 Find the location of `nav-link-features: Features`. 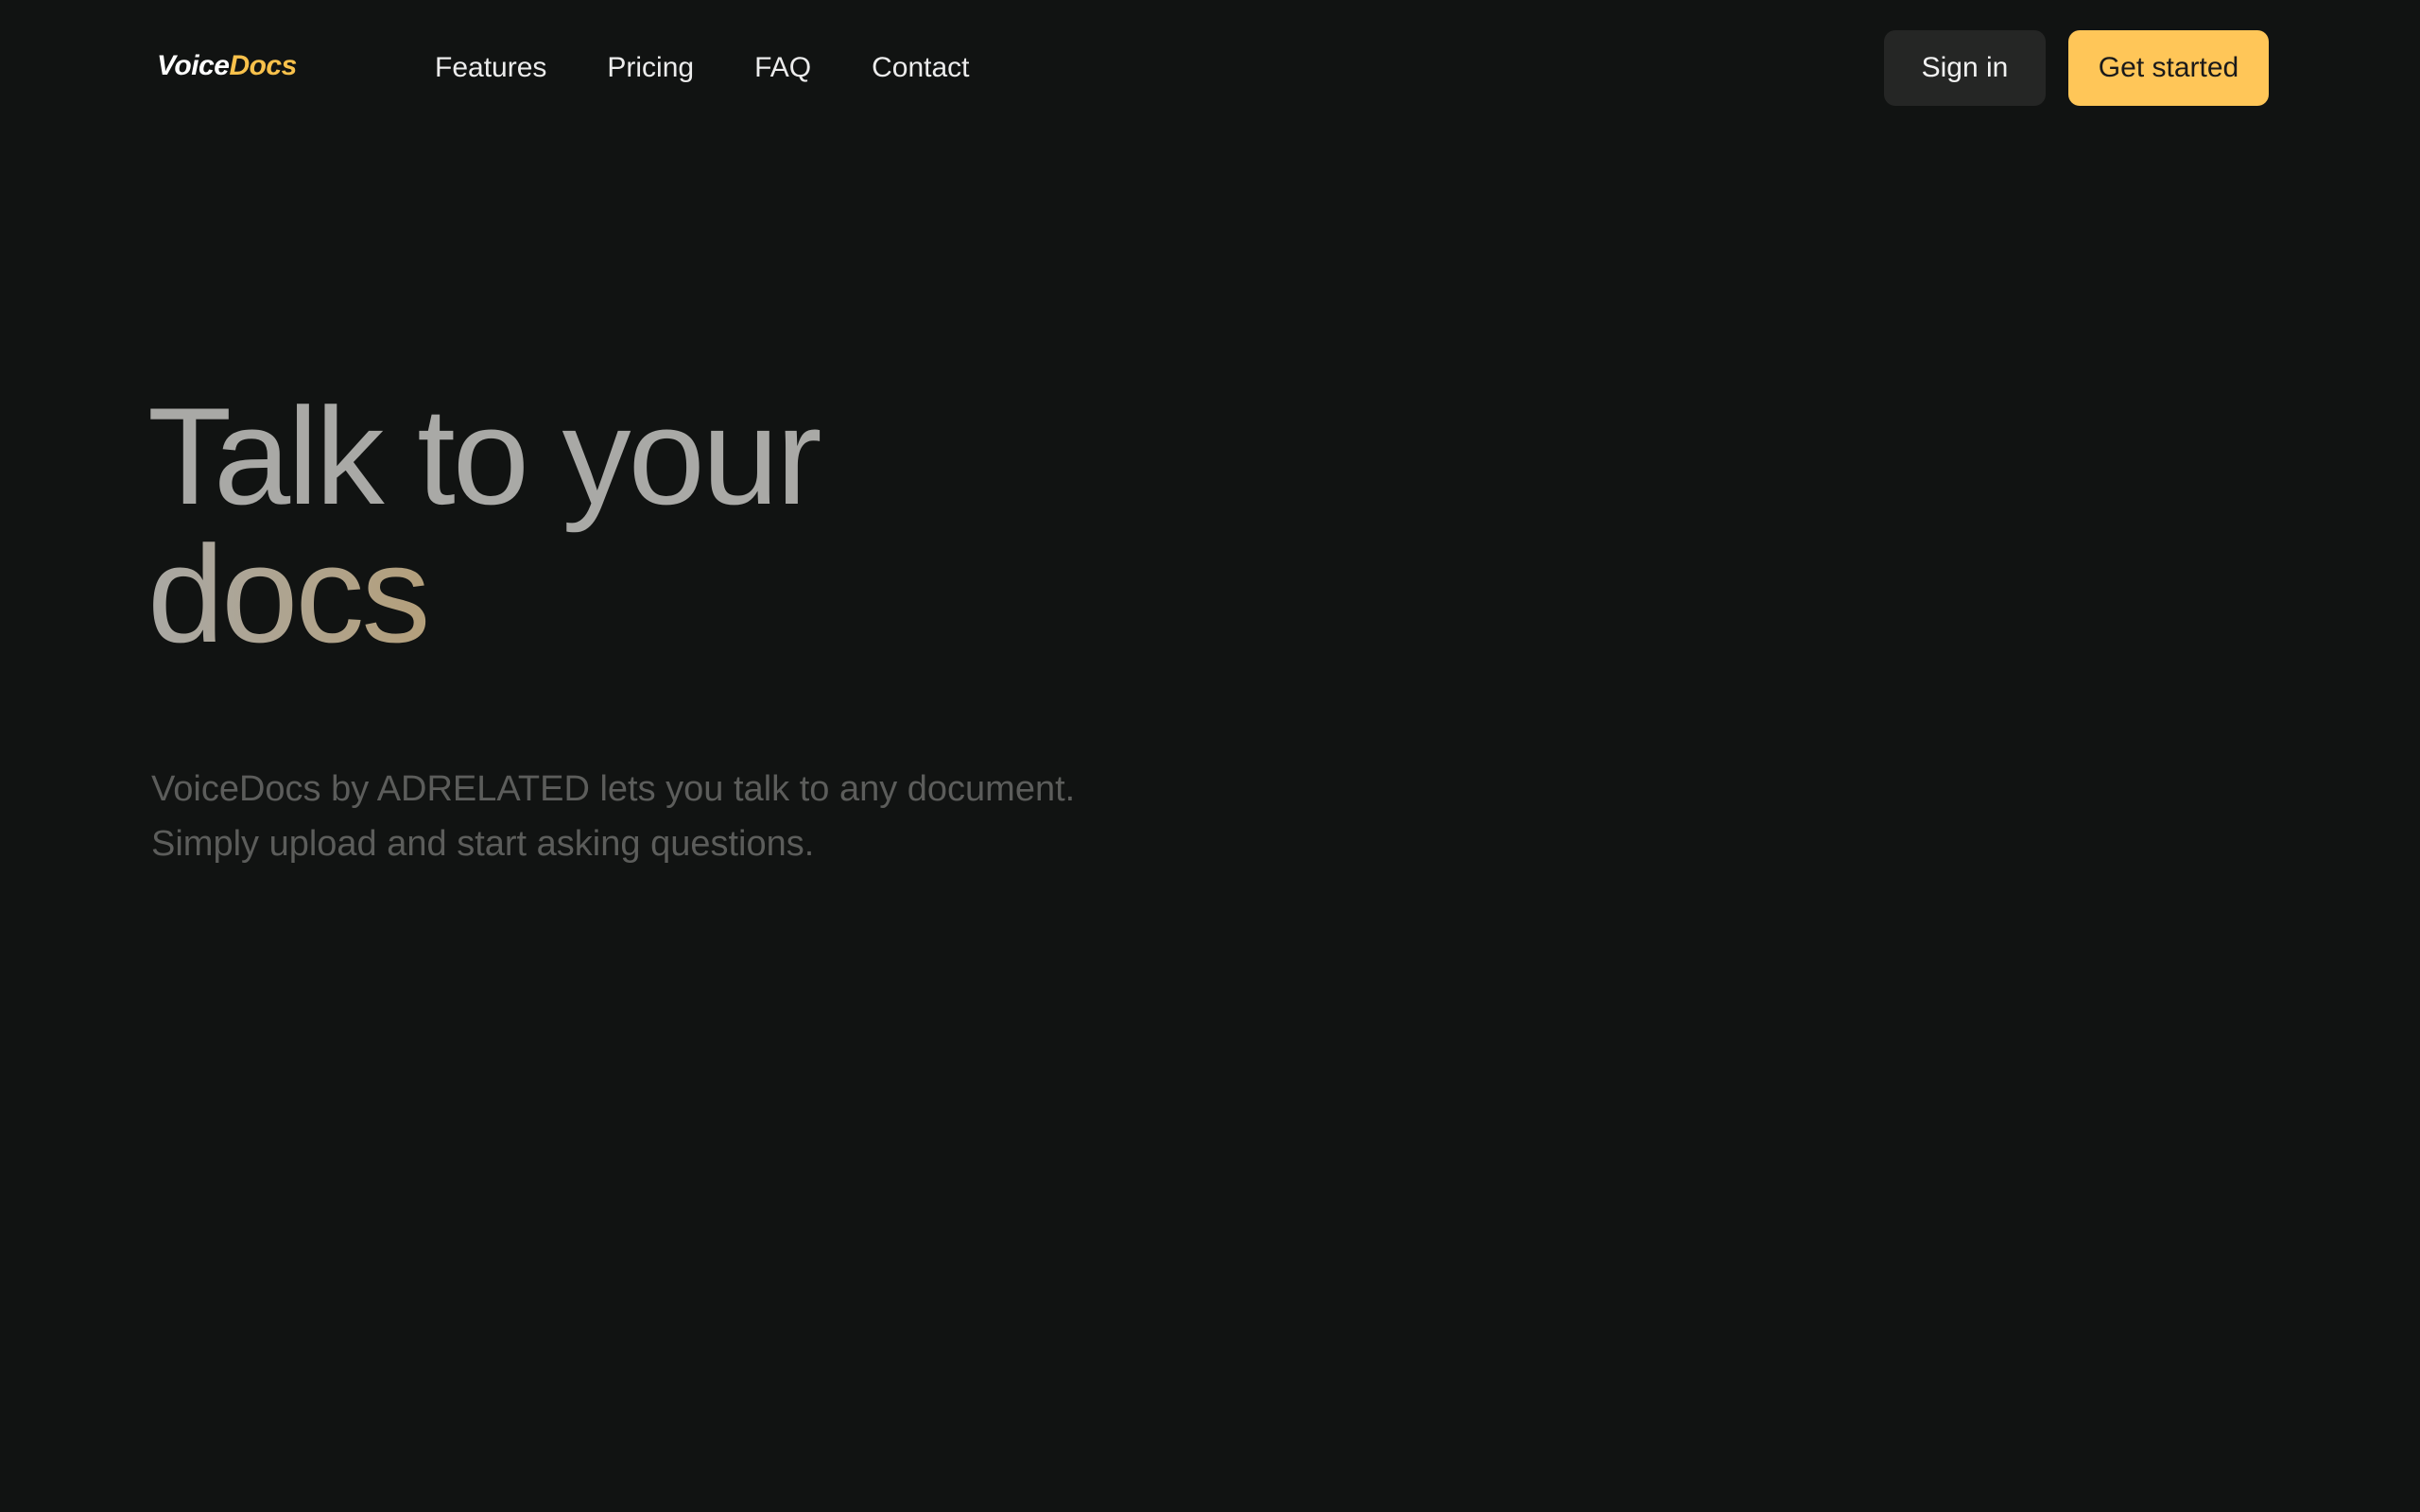

nav-link-features: Features is located at coordinates (490, 68).